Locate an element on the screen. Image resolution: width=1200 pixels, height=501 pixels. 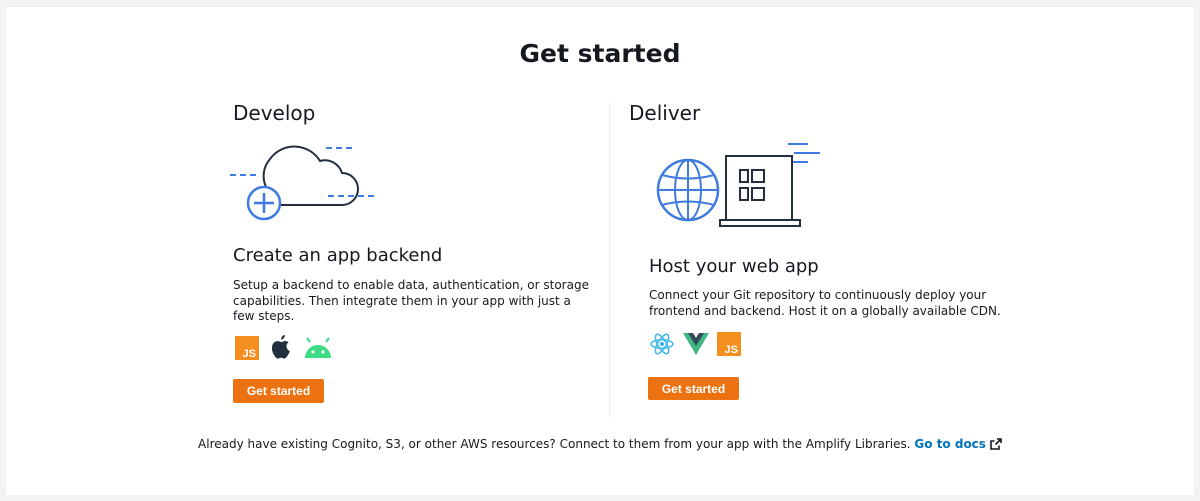
go-to-docs-label: Go to docs is located at coordinates (950, 444).